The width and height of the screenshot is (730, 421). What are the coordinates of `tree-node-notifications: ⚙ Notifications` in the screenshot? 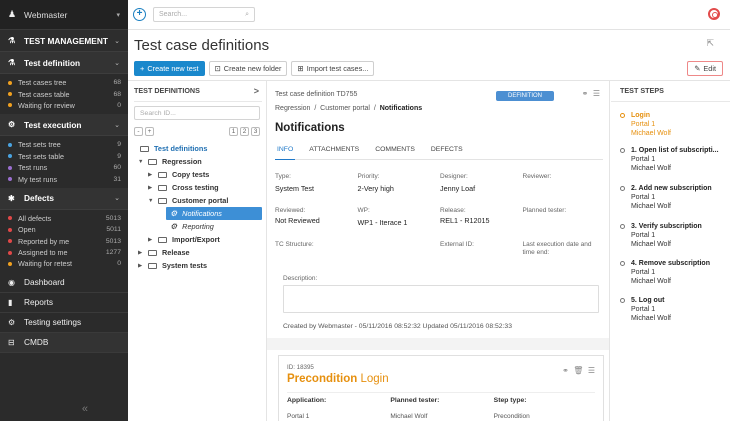 It's located at (214, 213).